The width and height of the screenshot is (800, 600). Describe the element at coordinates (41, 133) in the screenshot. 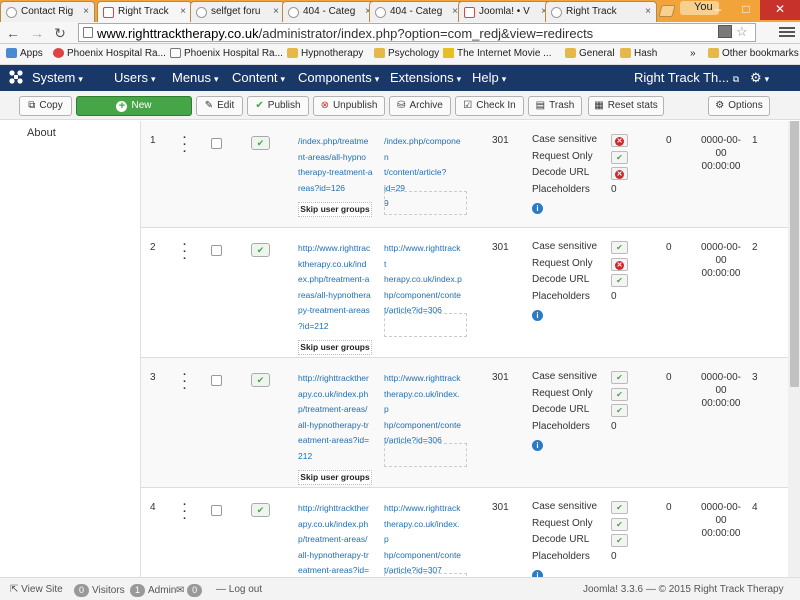

I see `sidebar-item-about: About` at that location.